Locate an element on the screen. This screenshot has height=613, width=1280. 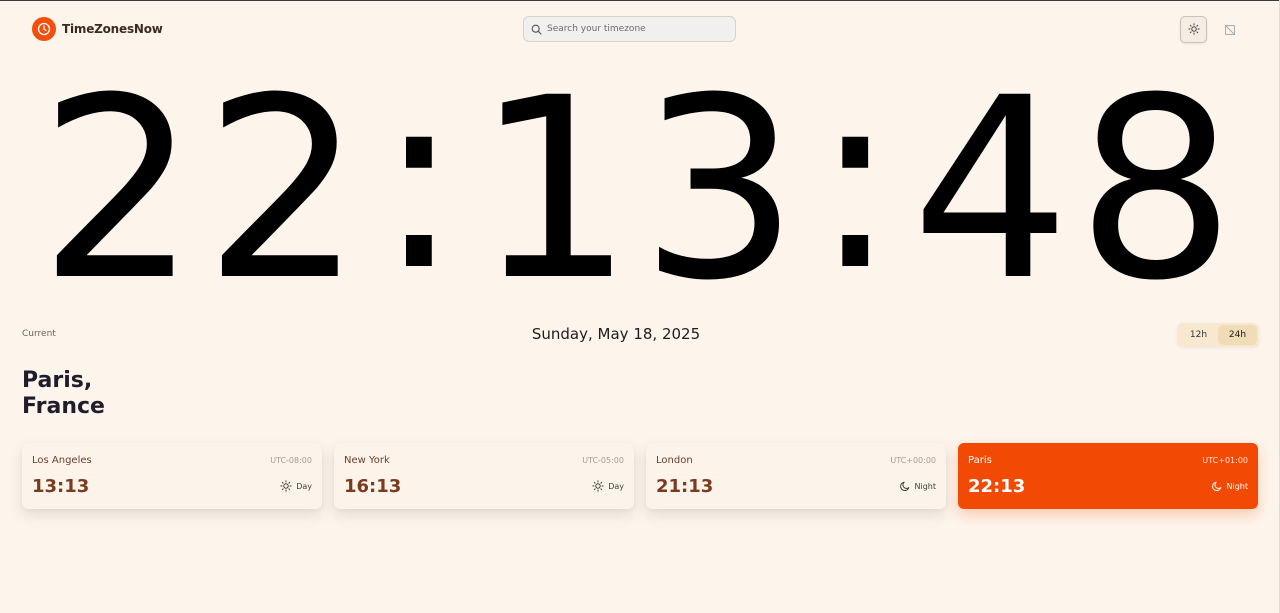
card-time: 13:13 is located at coordinates (61, 486).